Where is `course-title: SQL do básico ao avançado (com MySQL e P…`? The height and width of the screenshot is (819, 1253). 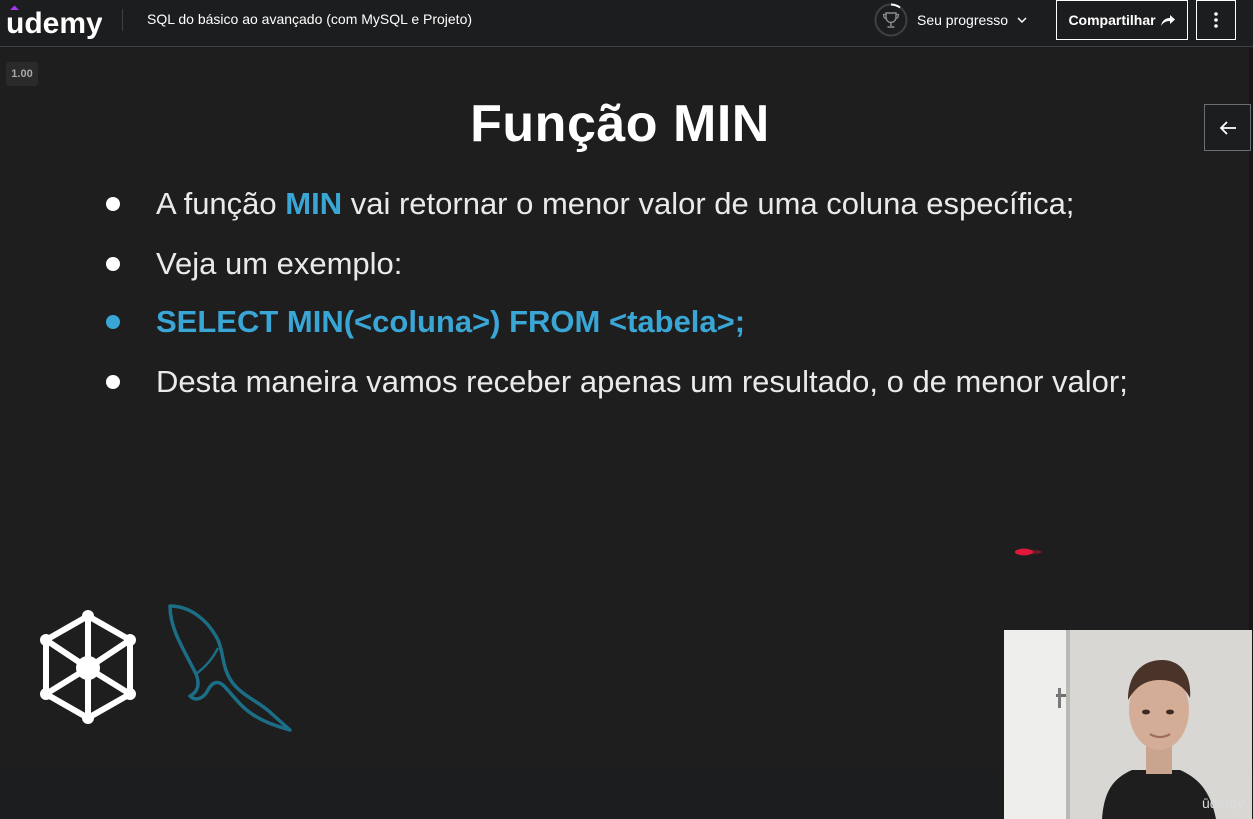 course-title: SQL do básico ao avançado (com MySQL e P… is located at coordinates (309, 19).